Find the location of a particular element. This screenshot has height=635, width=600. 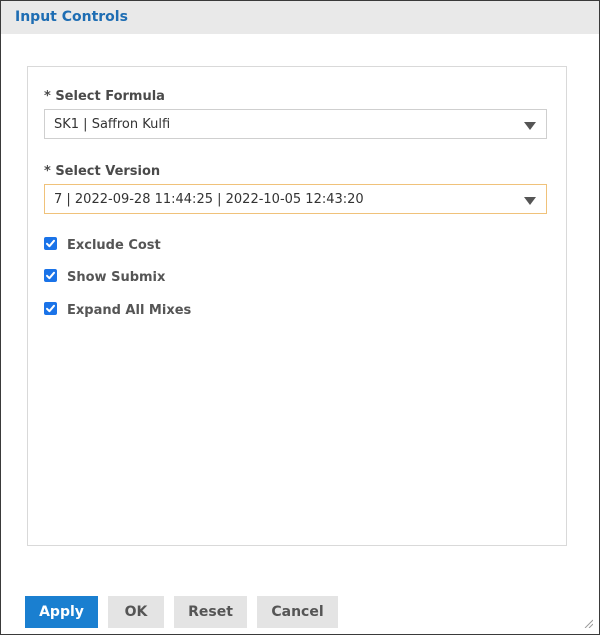

show-submix-label: Show Submix is located at coordinates (116, 277).